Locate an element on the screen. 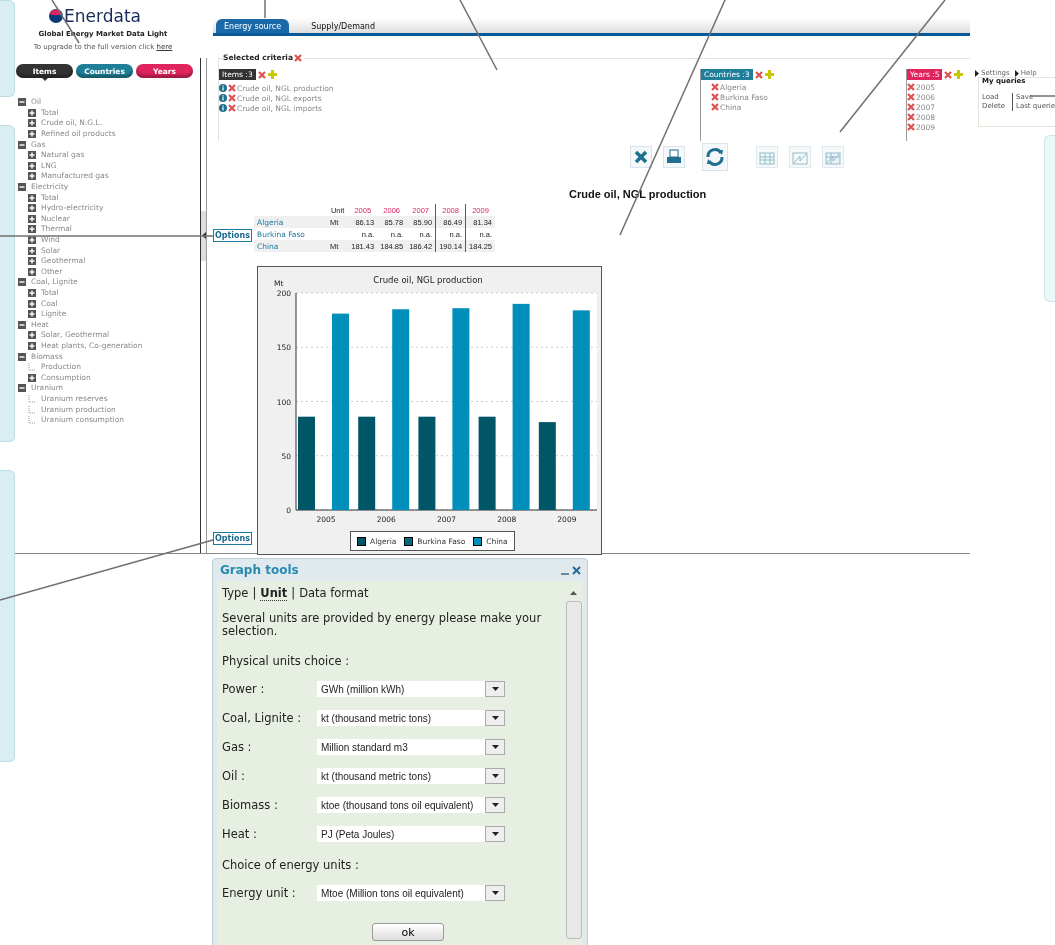  field-label: Energy unit : is located at coordinates (259, 893).